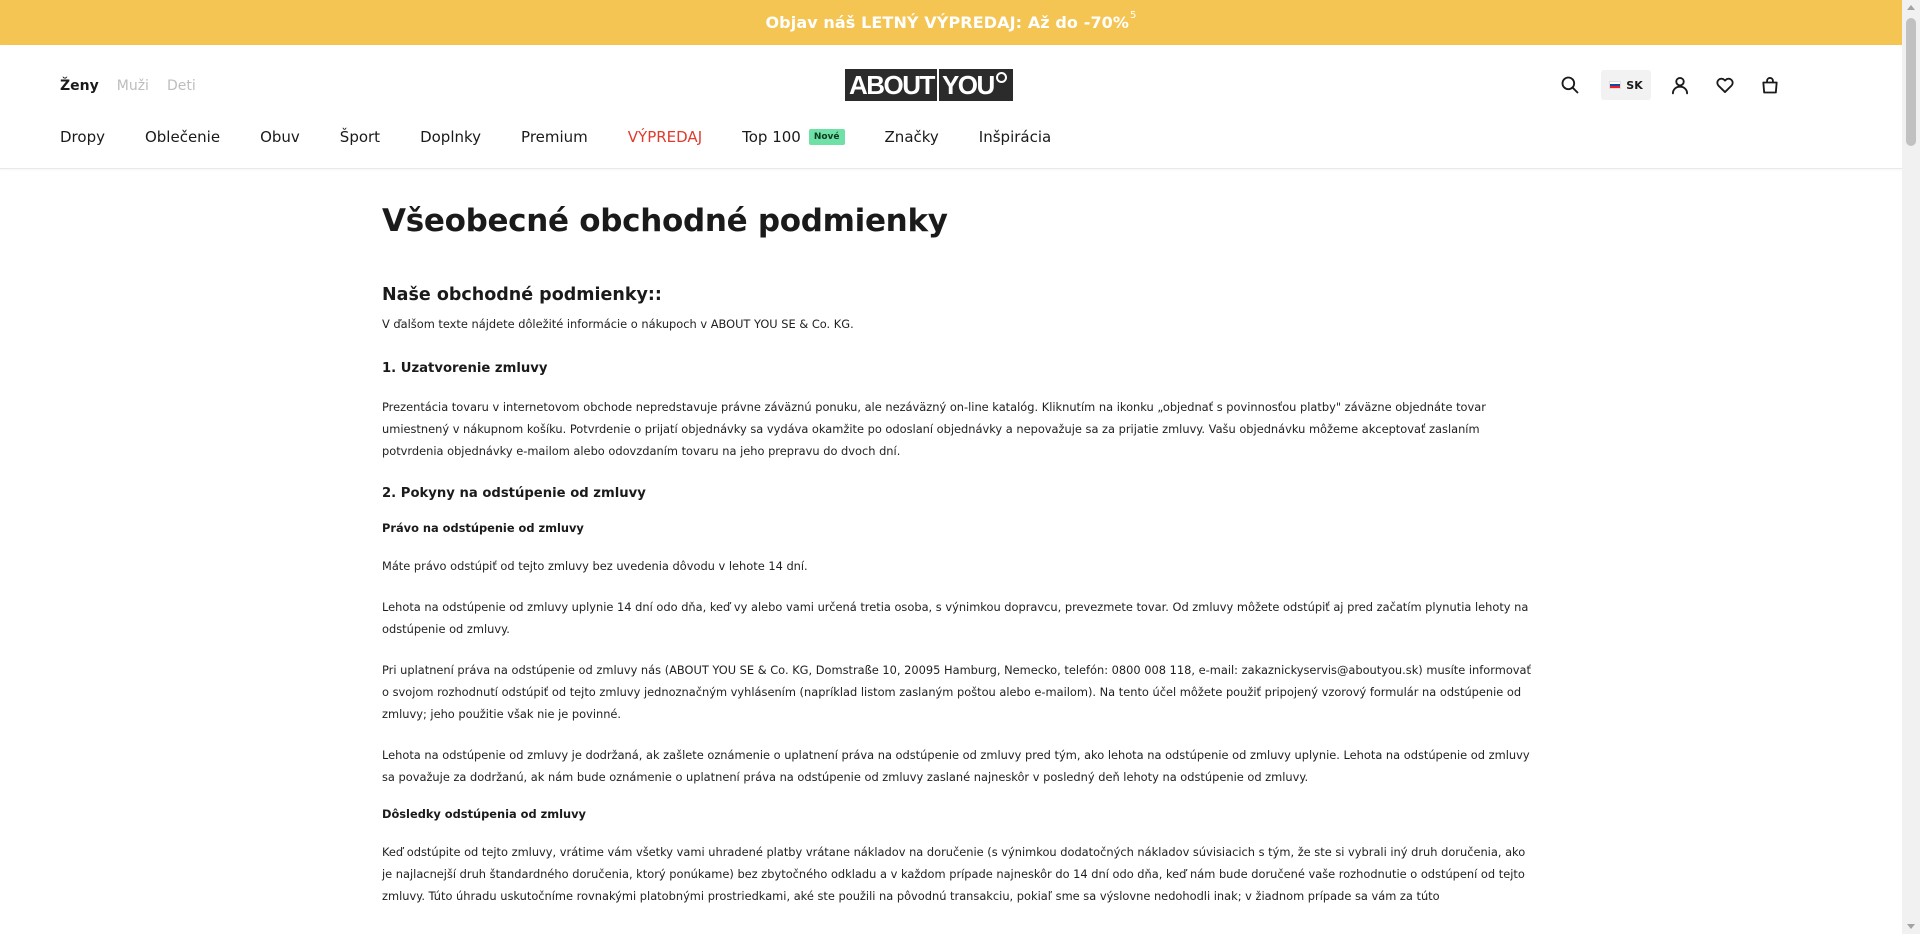 The height and width of the screenshot is (934, 1920). I want to click on gender-tabs: Ženy Muži Deti, so click(128, 86).